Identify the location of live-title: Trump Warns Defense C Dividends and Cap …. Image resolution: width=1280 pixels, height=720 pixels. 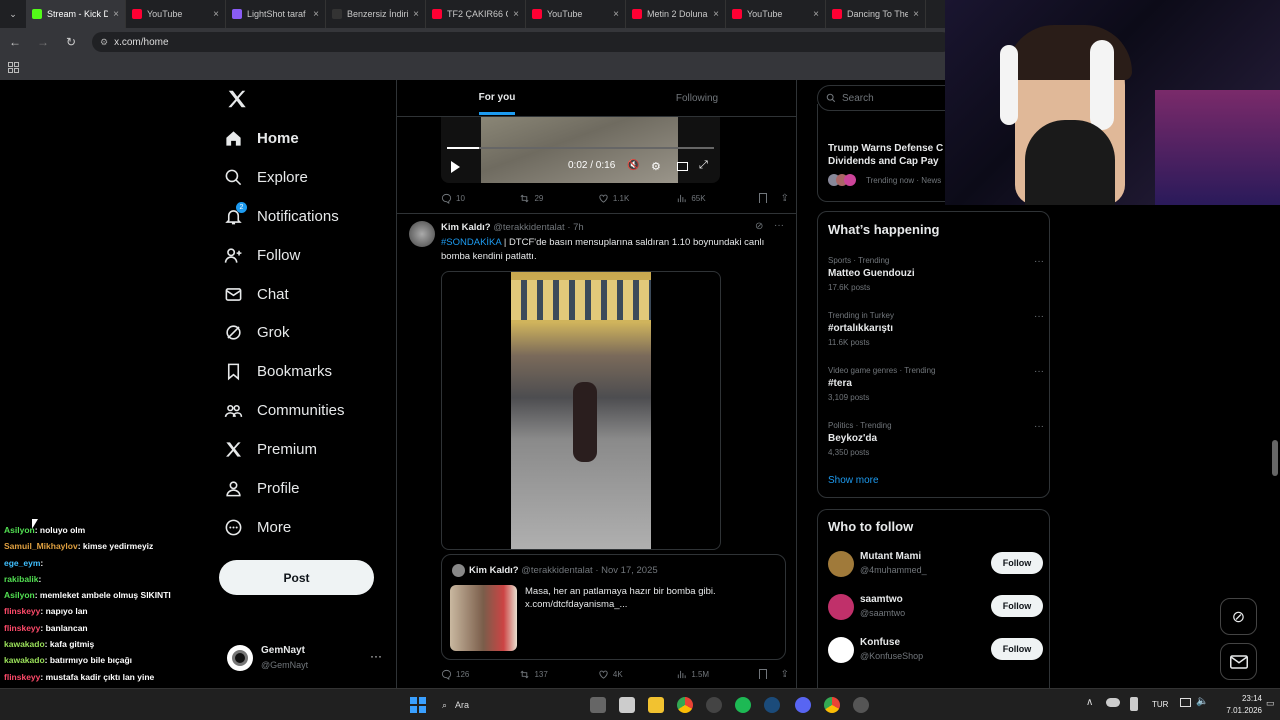
(893, 155).